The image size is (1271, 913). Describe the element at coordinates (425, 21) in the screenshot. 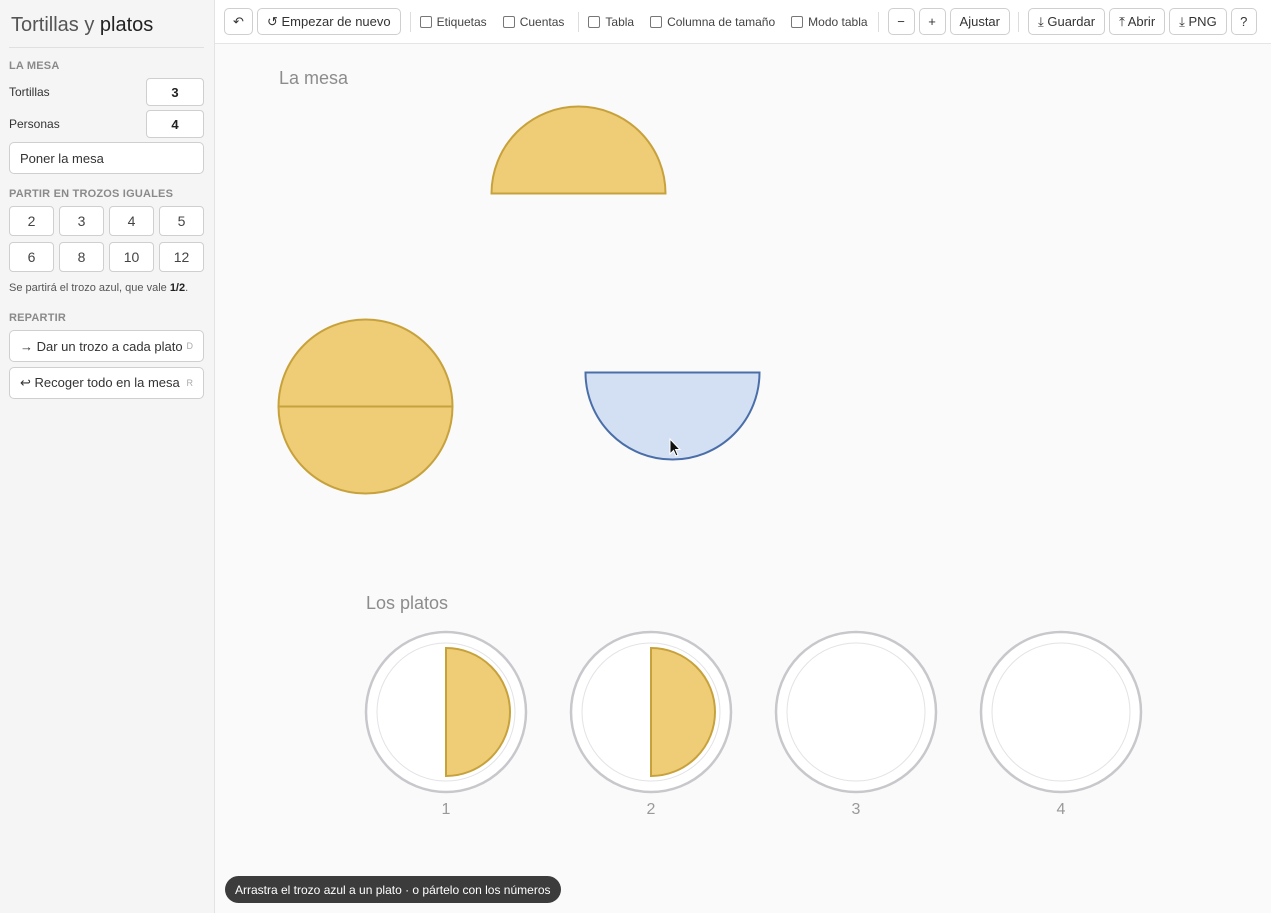

I see `labels-checkbox-box` at that location.